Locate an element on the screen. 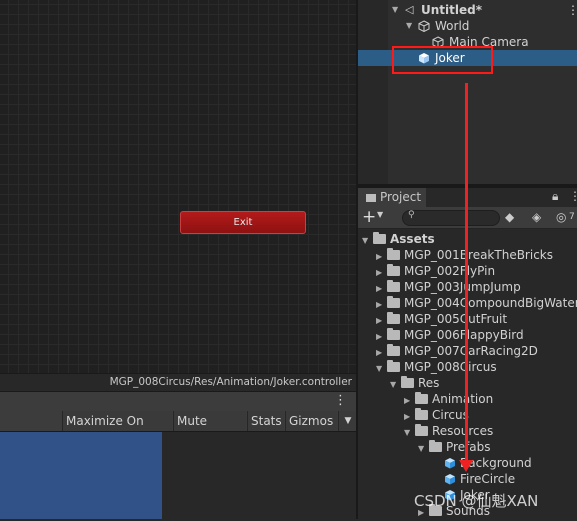 Image resolution: width=577 pixels, height=521 pixels. folder-label: MGP_003JumpJump is located at coordinates (462, 287).